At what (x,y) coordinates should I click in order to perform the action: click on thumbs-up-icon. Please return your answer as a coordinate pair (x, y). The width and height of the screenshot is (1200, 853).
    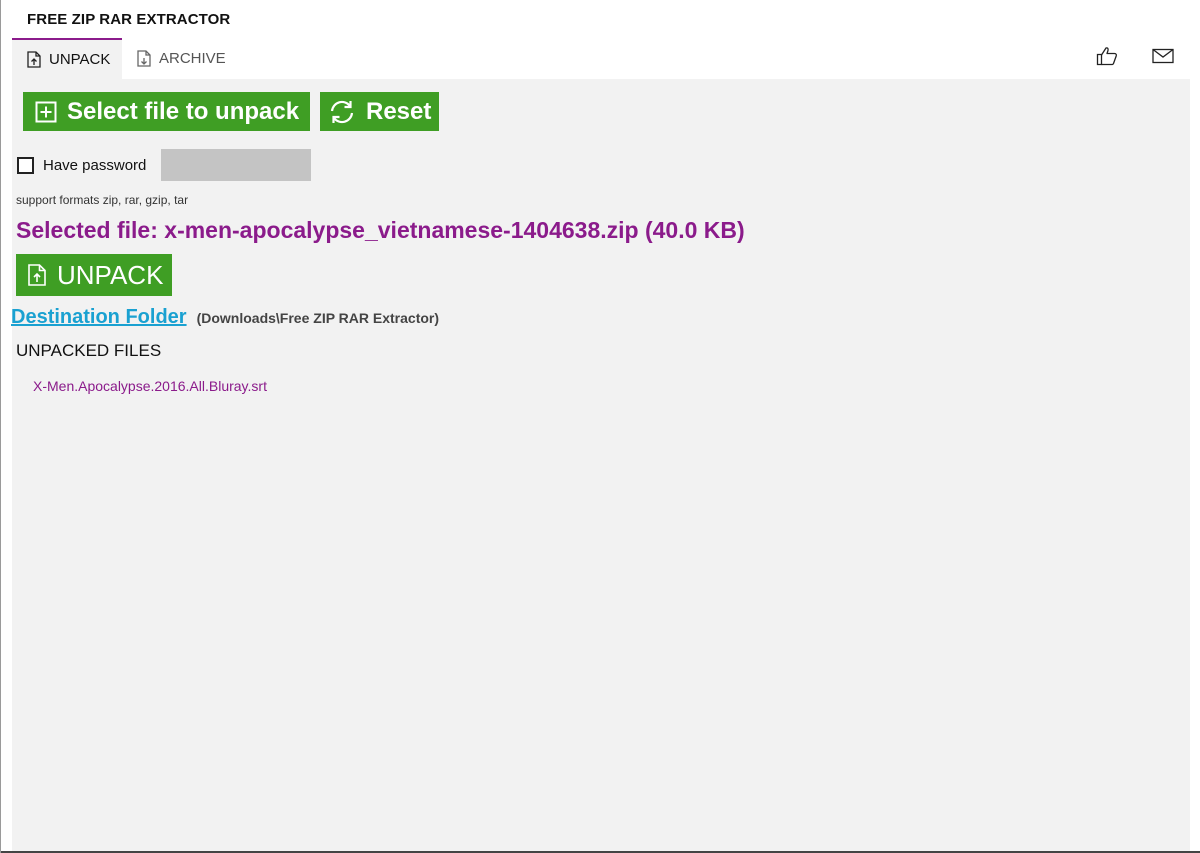
    Looking at the image, I should click on (1107, 56).